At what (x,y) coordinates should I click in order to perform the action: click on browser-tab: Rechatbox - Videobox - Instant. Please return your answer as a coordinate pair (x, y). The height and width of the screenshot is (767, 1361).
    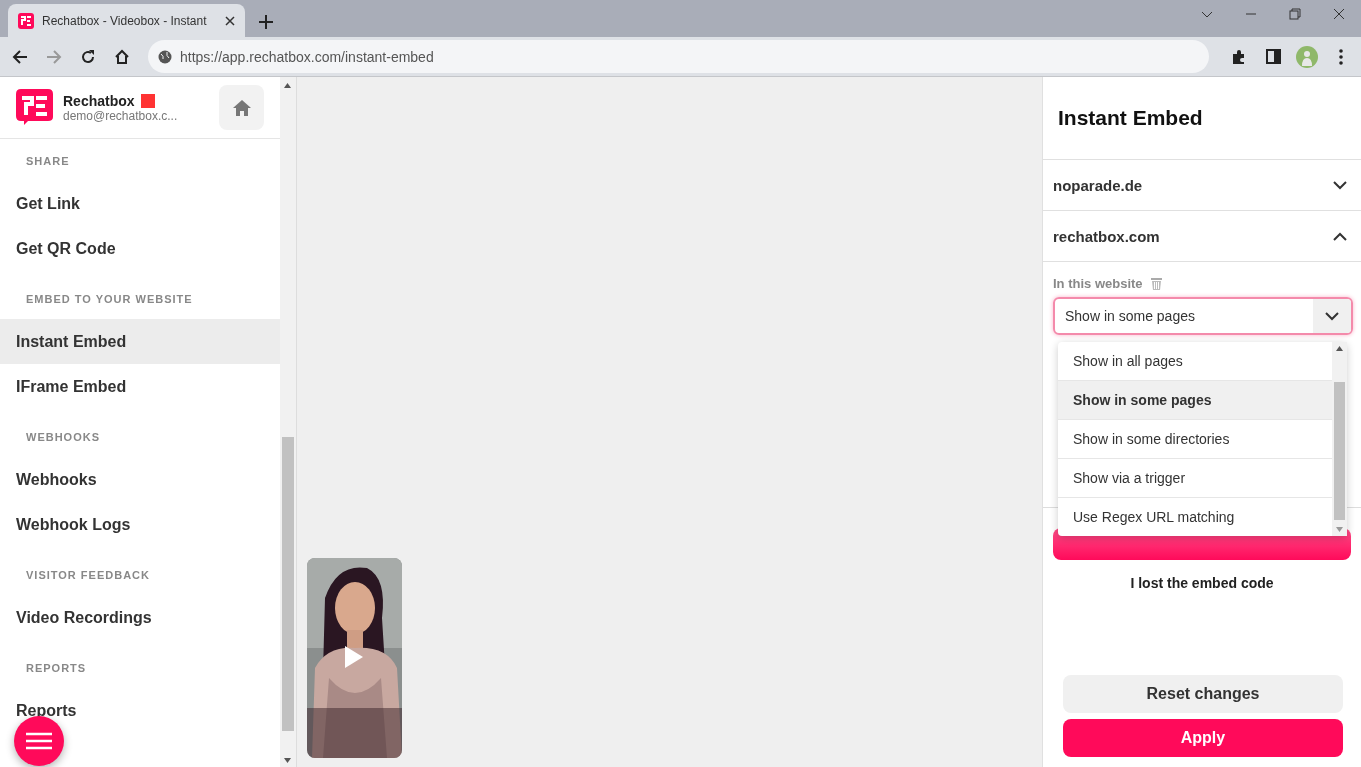
    Looking at the image, I should click on (126, 20).